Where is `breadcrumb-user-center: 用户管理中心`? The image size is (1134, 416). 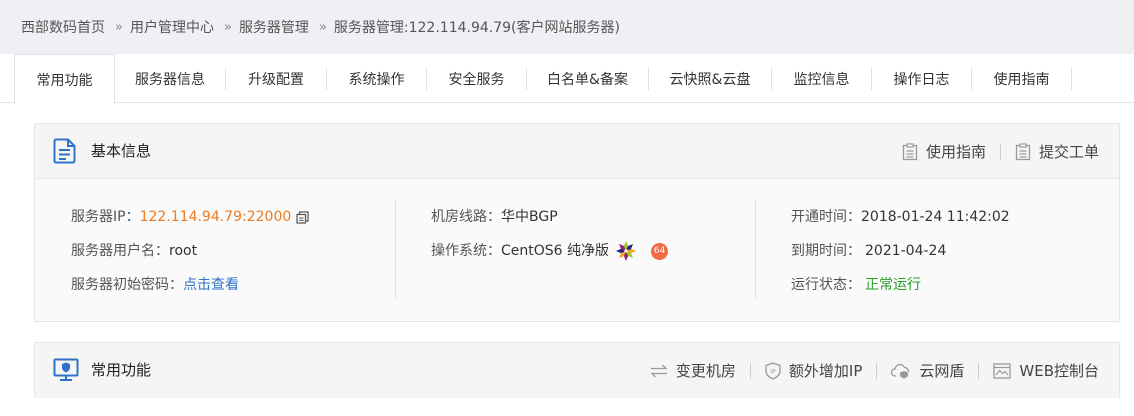
breadcrumb-user-center: 用户管理中心 is located at coordinates (172, 27).